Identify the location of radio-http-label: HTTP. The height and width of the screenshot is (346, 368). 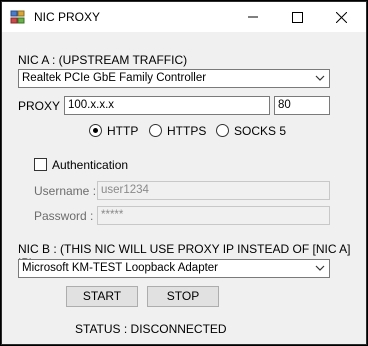
(122, 131).